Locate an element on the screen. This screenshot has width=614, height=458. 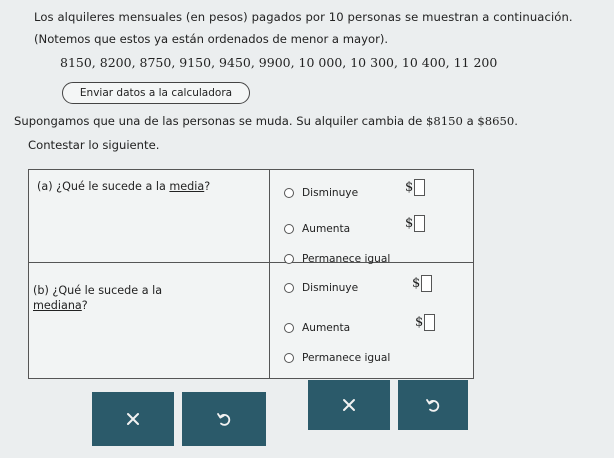
amount-a-aumenta: $ is located at coordinates (415, 223).